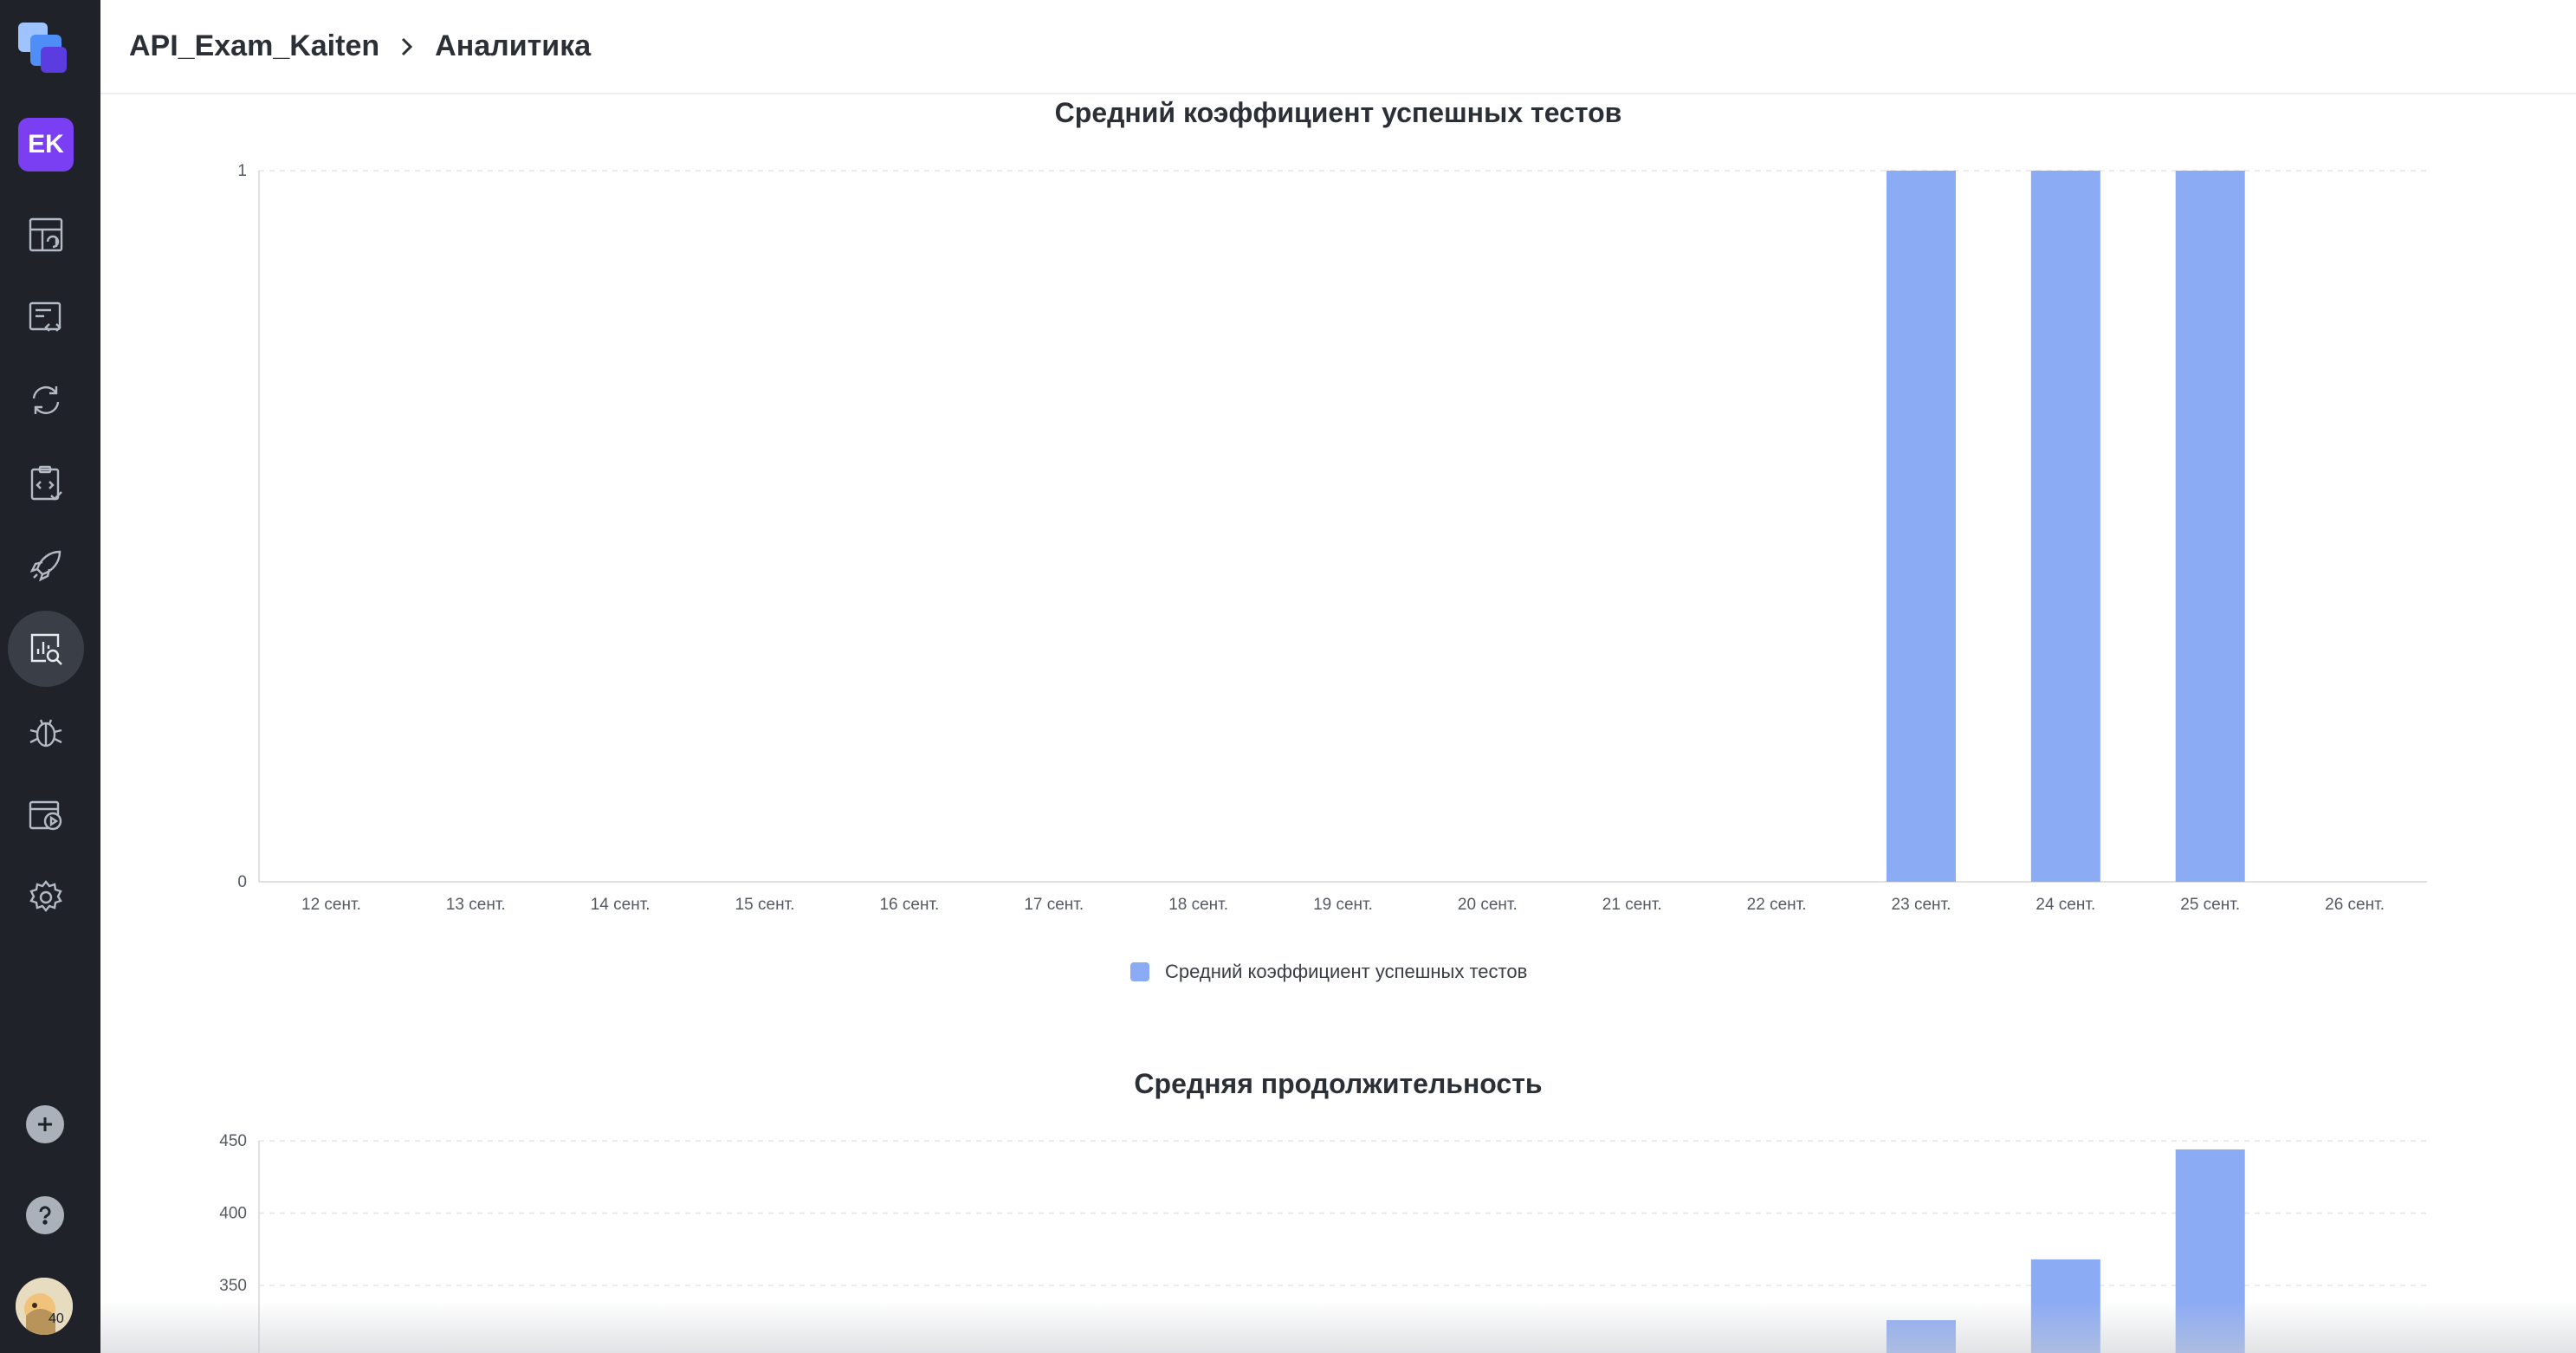  What do you see at coordinates (1343, 905) in the screenshot?
I see `x-tick-label: 19 сент.` at bounding box center [1343, 905].